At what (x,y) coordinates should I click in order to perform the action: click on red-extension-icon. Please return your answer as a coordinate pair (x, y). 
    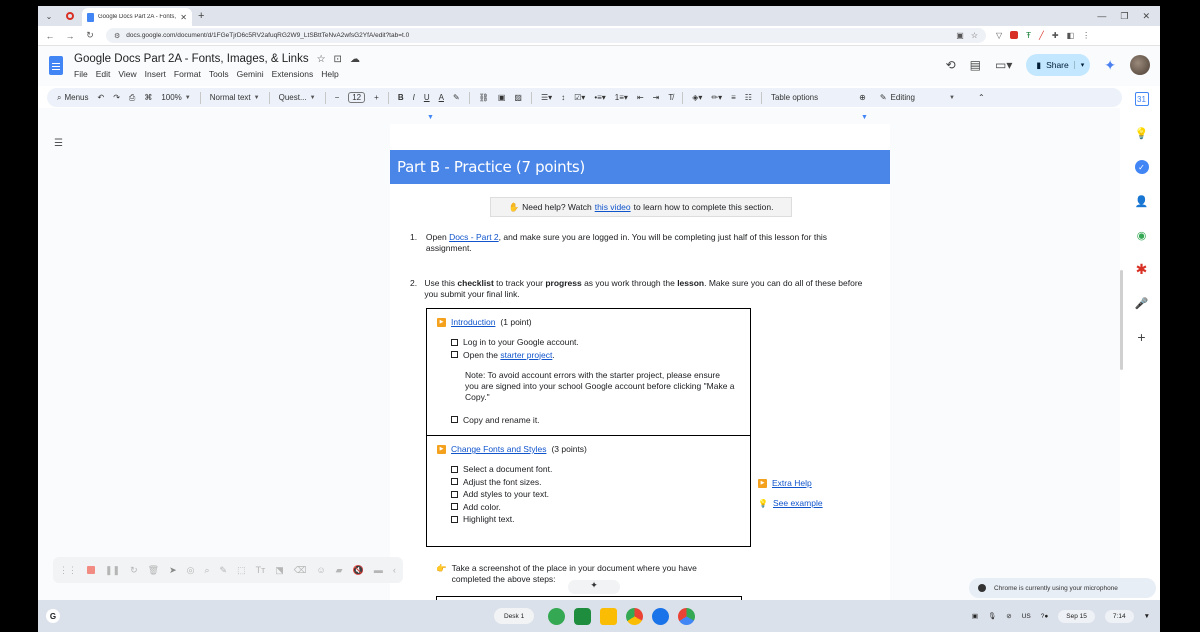
    Looking at the image, I should click on (1014, 35).